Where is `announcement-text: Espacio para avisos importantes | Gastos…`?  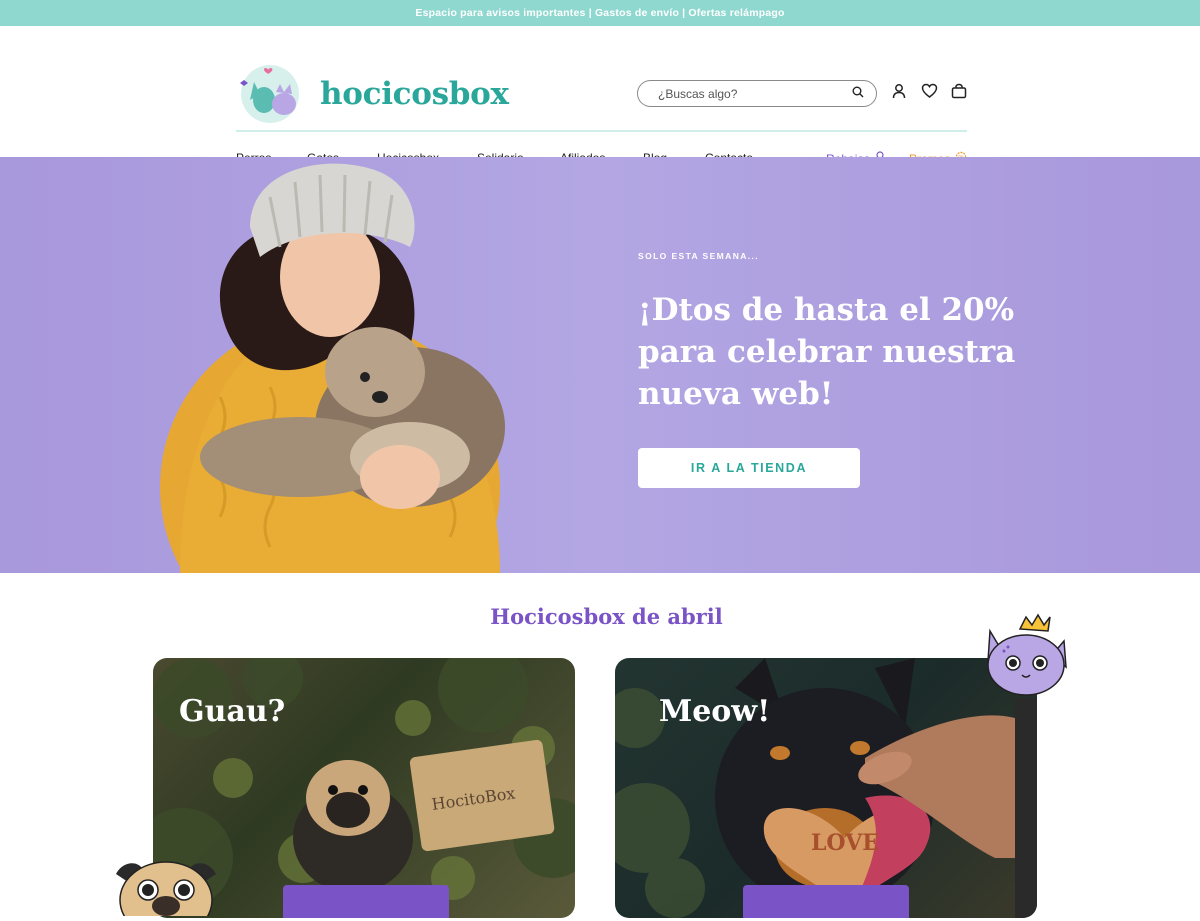 announcement-text: Espacio para avisos importantes | Gastos… is located at coordinates (600, 13).